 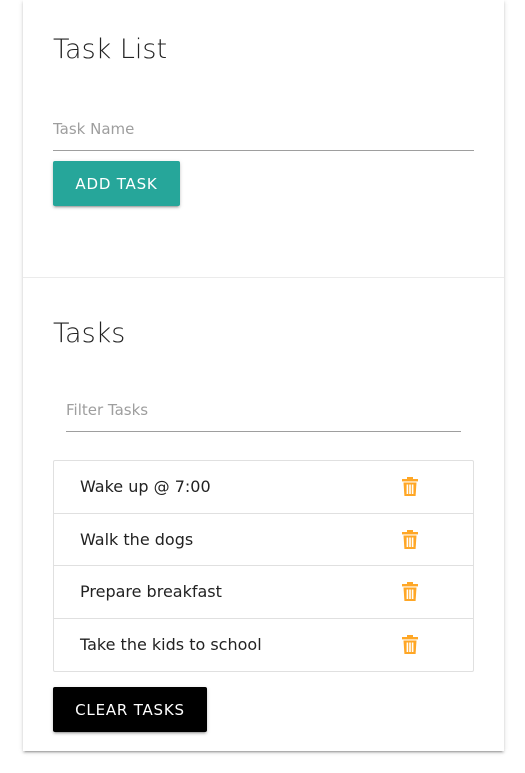 I want to click on list-item: Wake up @ 7:00, so click(x=263, y=487).